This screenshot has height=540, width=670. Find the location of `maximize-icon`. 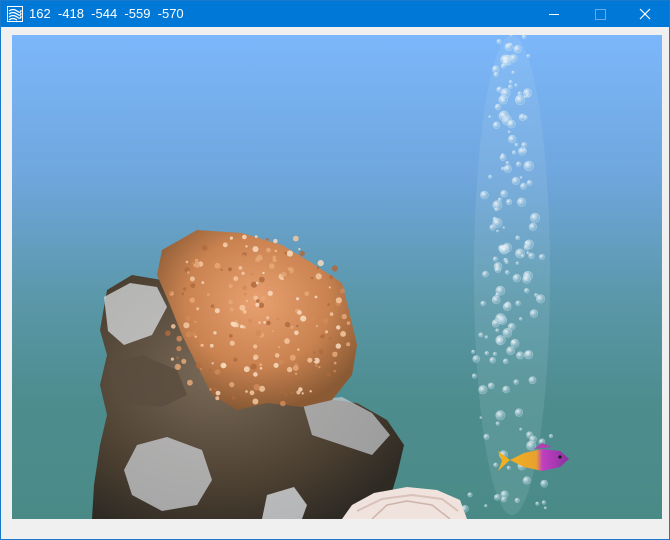

maximize-icon is located at coordinates (600, 14).